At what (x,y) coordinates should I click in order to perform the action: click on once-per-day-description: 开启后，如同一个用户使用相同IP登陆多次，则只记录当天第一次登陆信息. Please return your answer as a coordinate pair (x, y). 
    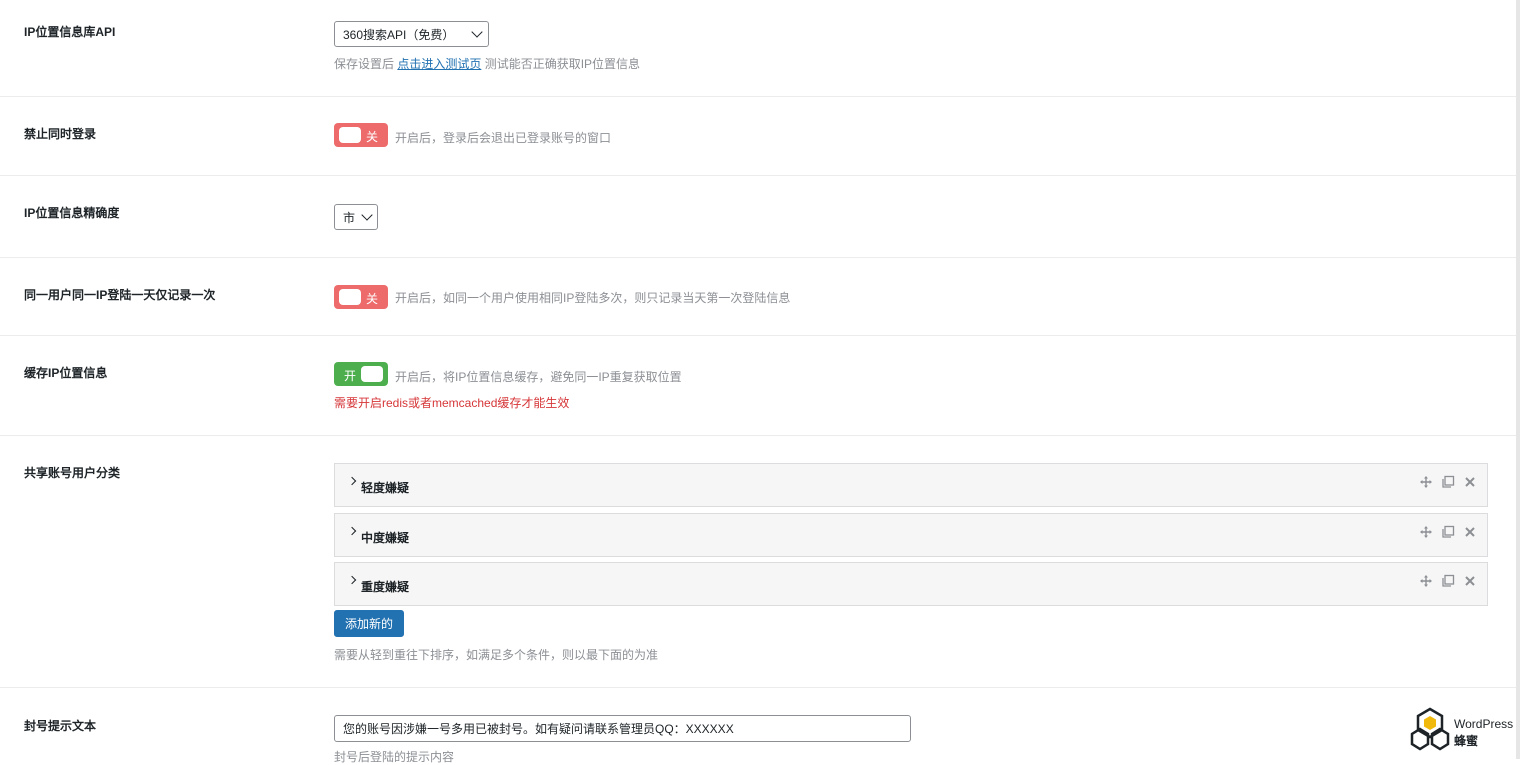
    Looking at the image, I should click on (593, 298).